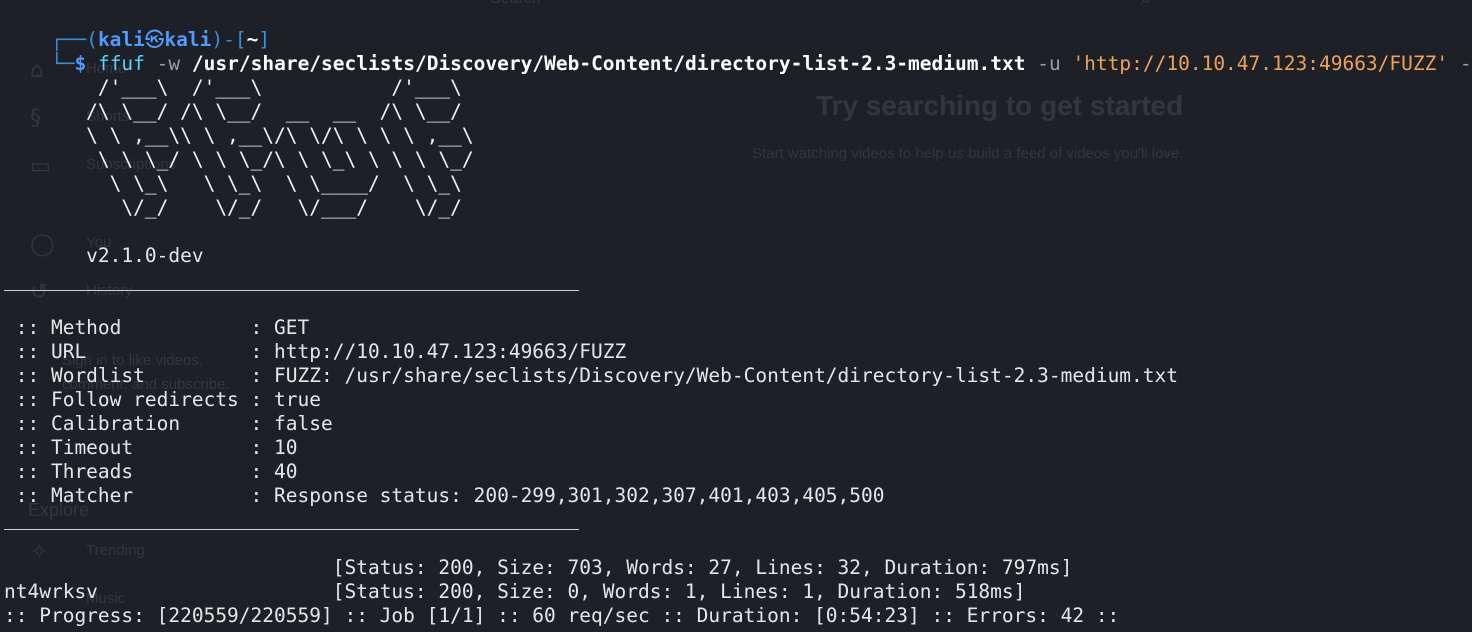 This screenshot has width=1472, height=632. I want to click on config-key: :: Method, so click(127, 327).